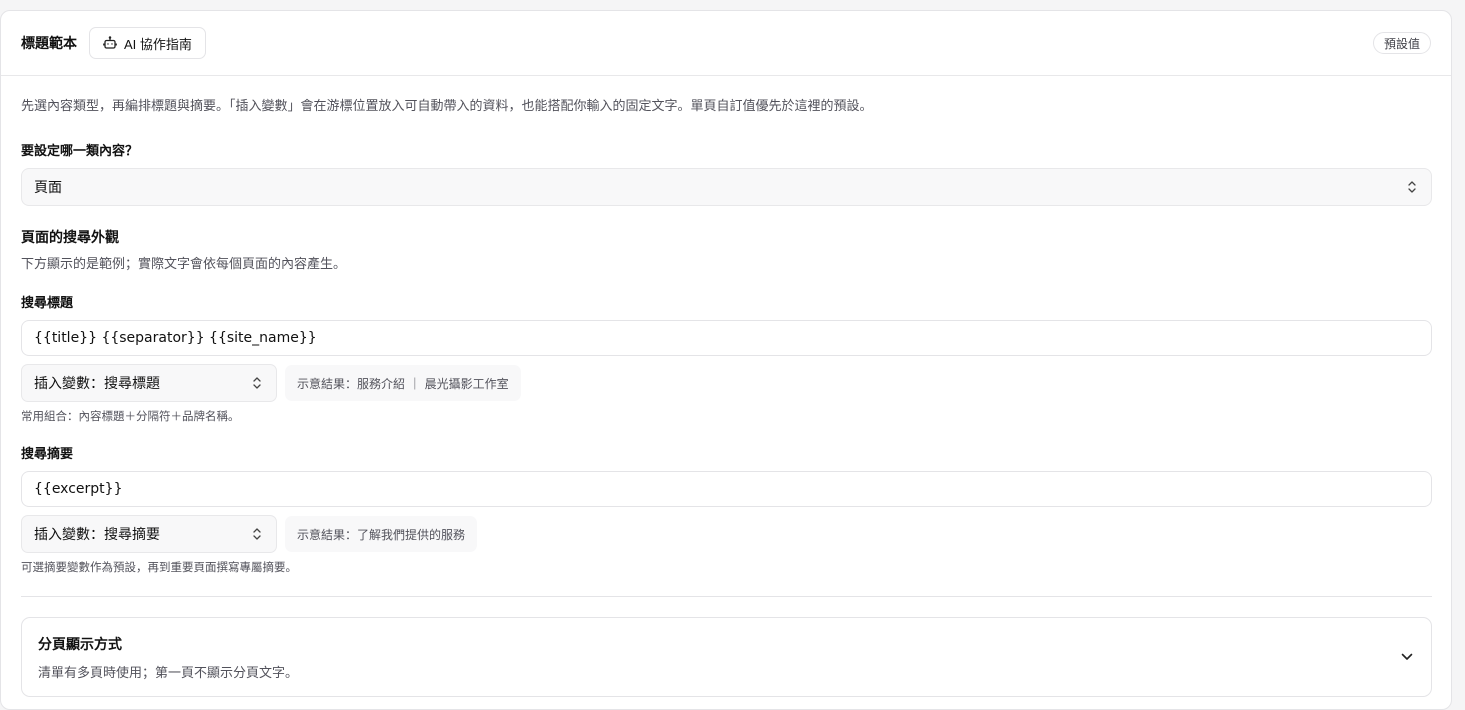  Describe the element at coordinates (726, 657) in the screenshot. I see `pagination-accordion: 分頁顯示方式 清單有多頁時使用；第一頁不顯示分頁文字。` at that location.